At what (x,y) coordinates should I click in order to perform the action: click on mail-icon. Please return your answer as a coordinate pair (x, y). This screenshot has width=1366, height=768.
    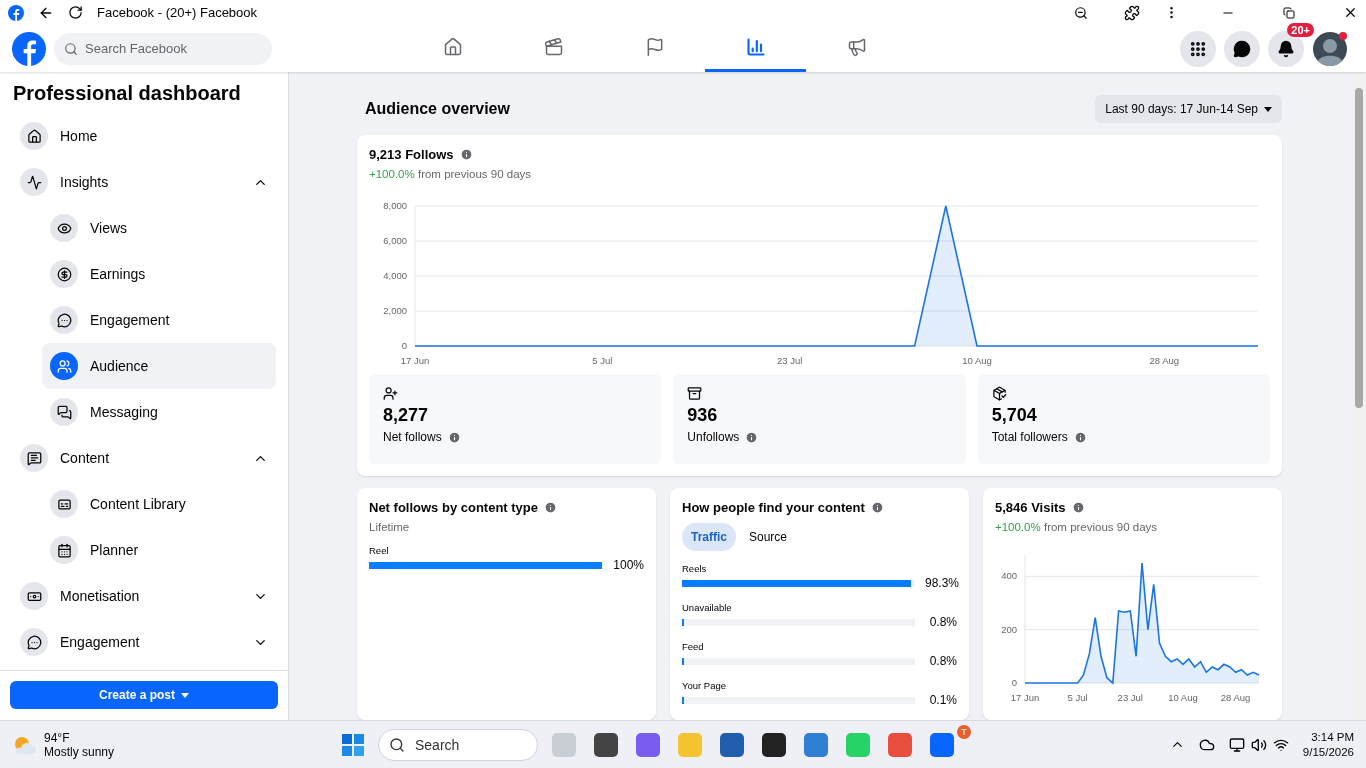
    Looking at the image, I should click on (816, 744).